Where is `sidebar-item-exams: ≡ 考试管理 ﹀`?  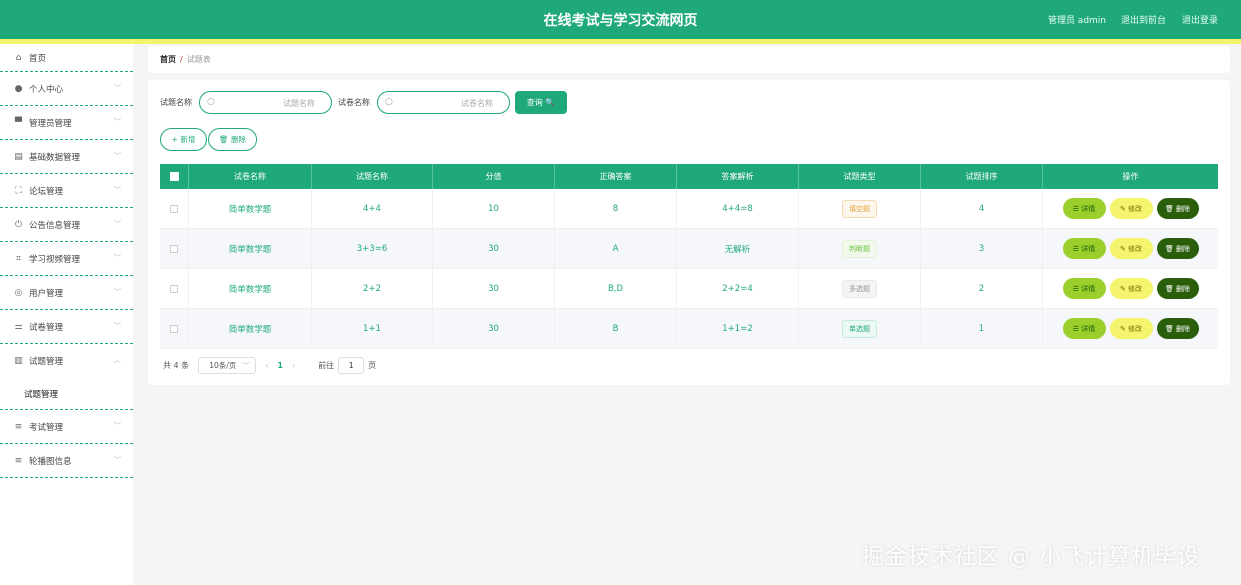
sidebar-item-exams: ≡ 考试管理 ﹀ is located at coordinates (66, 427).